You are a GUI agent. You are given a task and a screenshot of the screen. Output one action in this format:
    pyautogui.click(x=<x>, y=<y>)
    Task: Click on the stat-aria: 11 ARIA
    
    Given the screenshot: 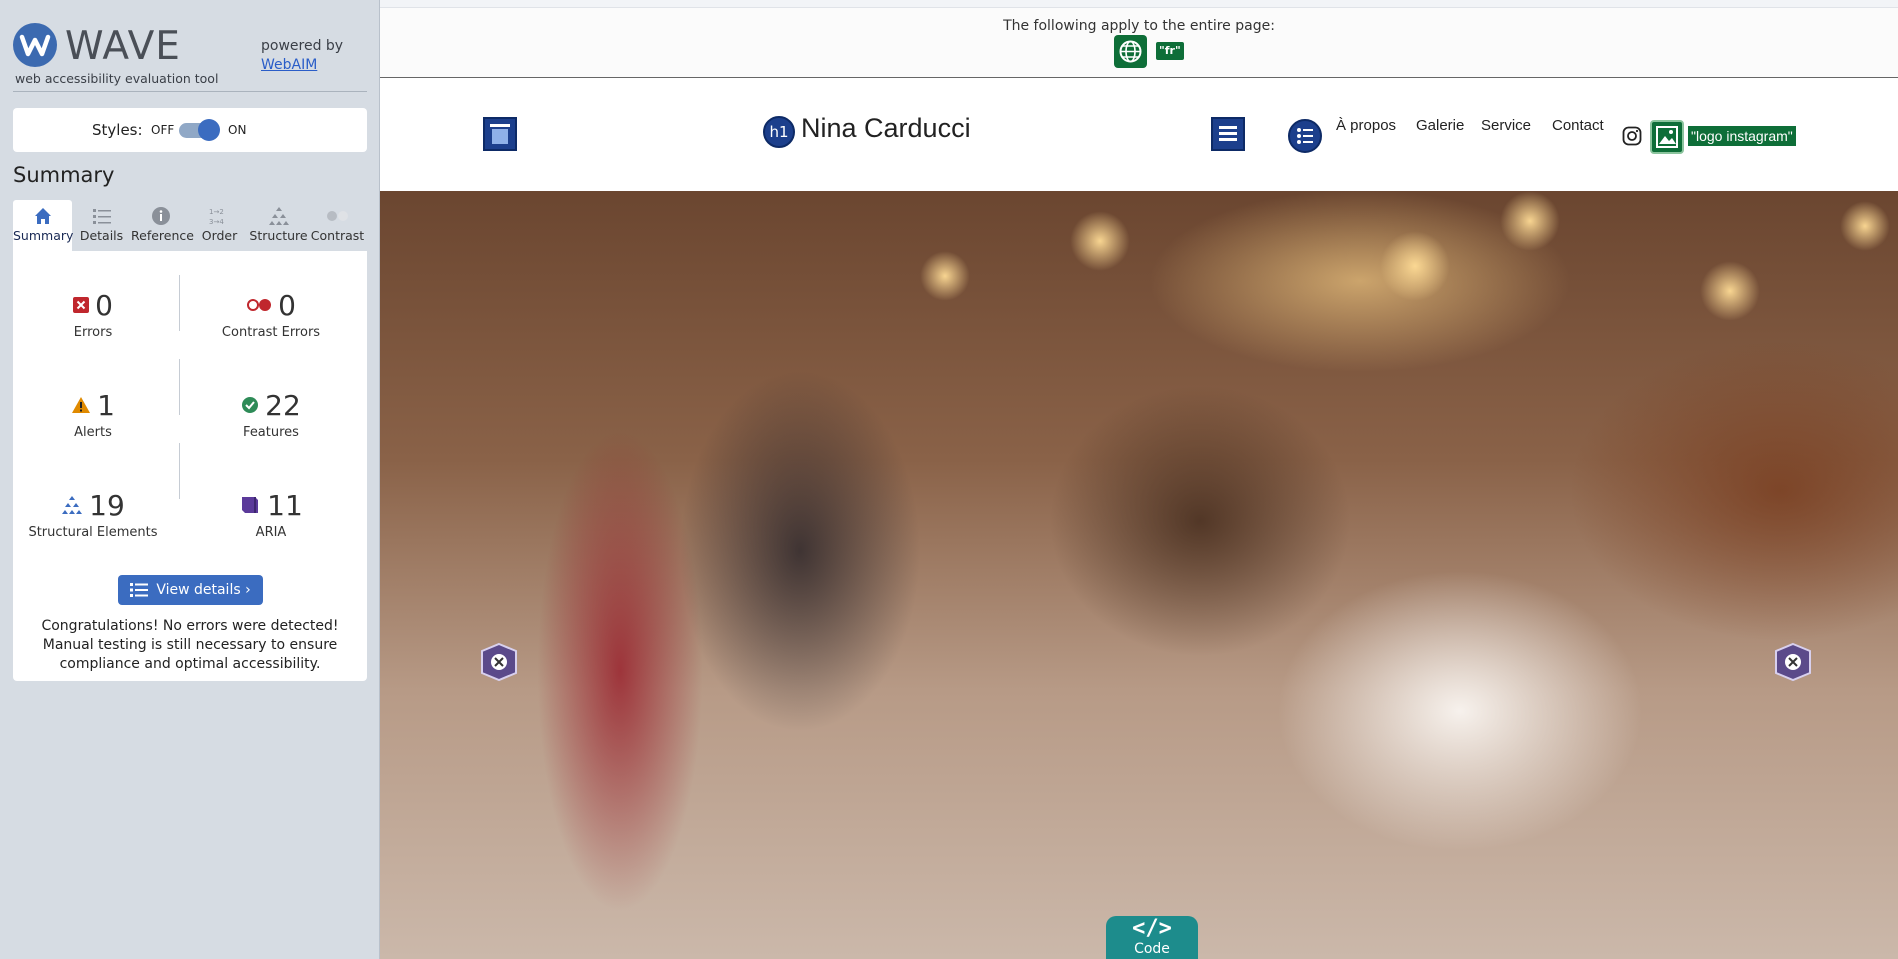 What is the action you would take?
    pyautogui.click(x=271, y=514)
    